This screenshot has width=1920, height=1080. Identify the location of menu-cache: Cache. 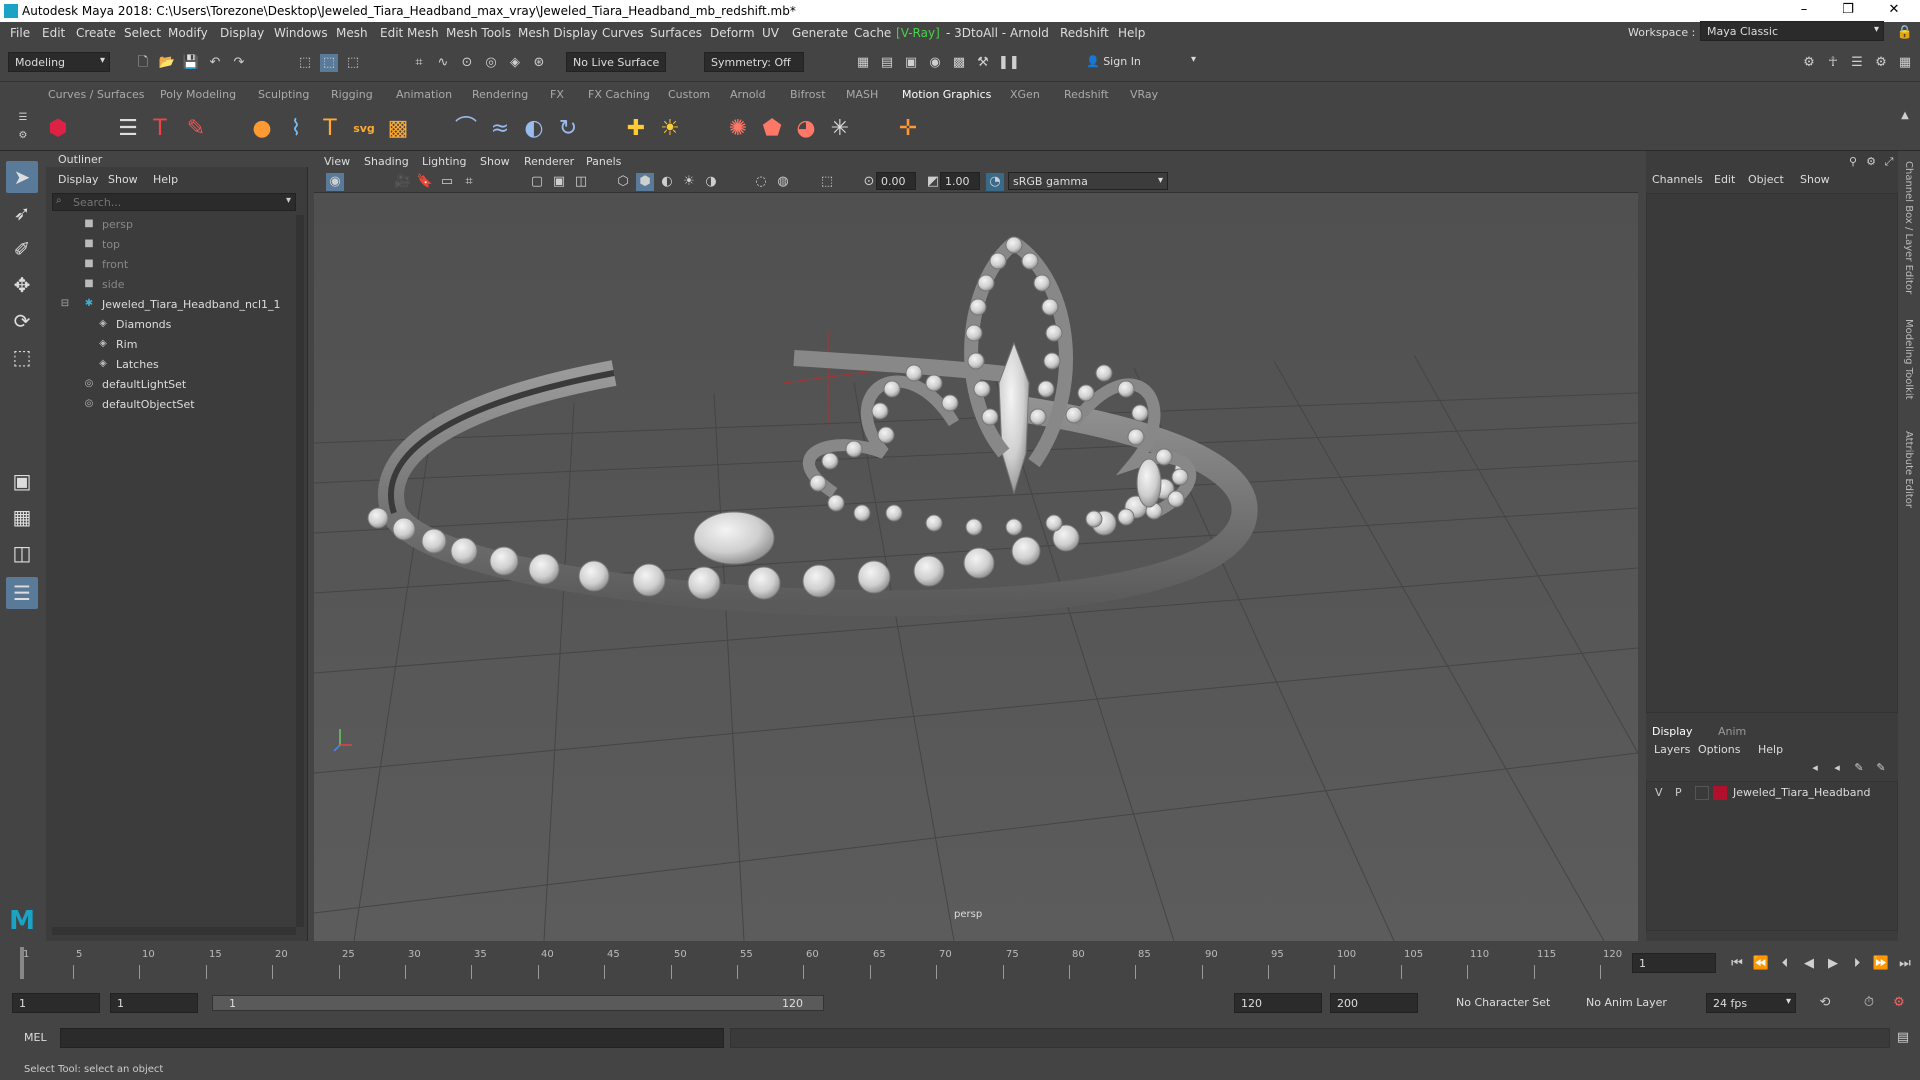
(872, 33).